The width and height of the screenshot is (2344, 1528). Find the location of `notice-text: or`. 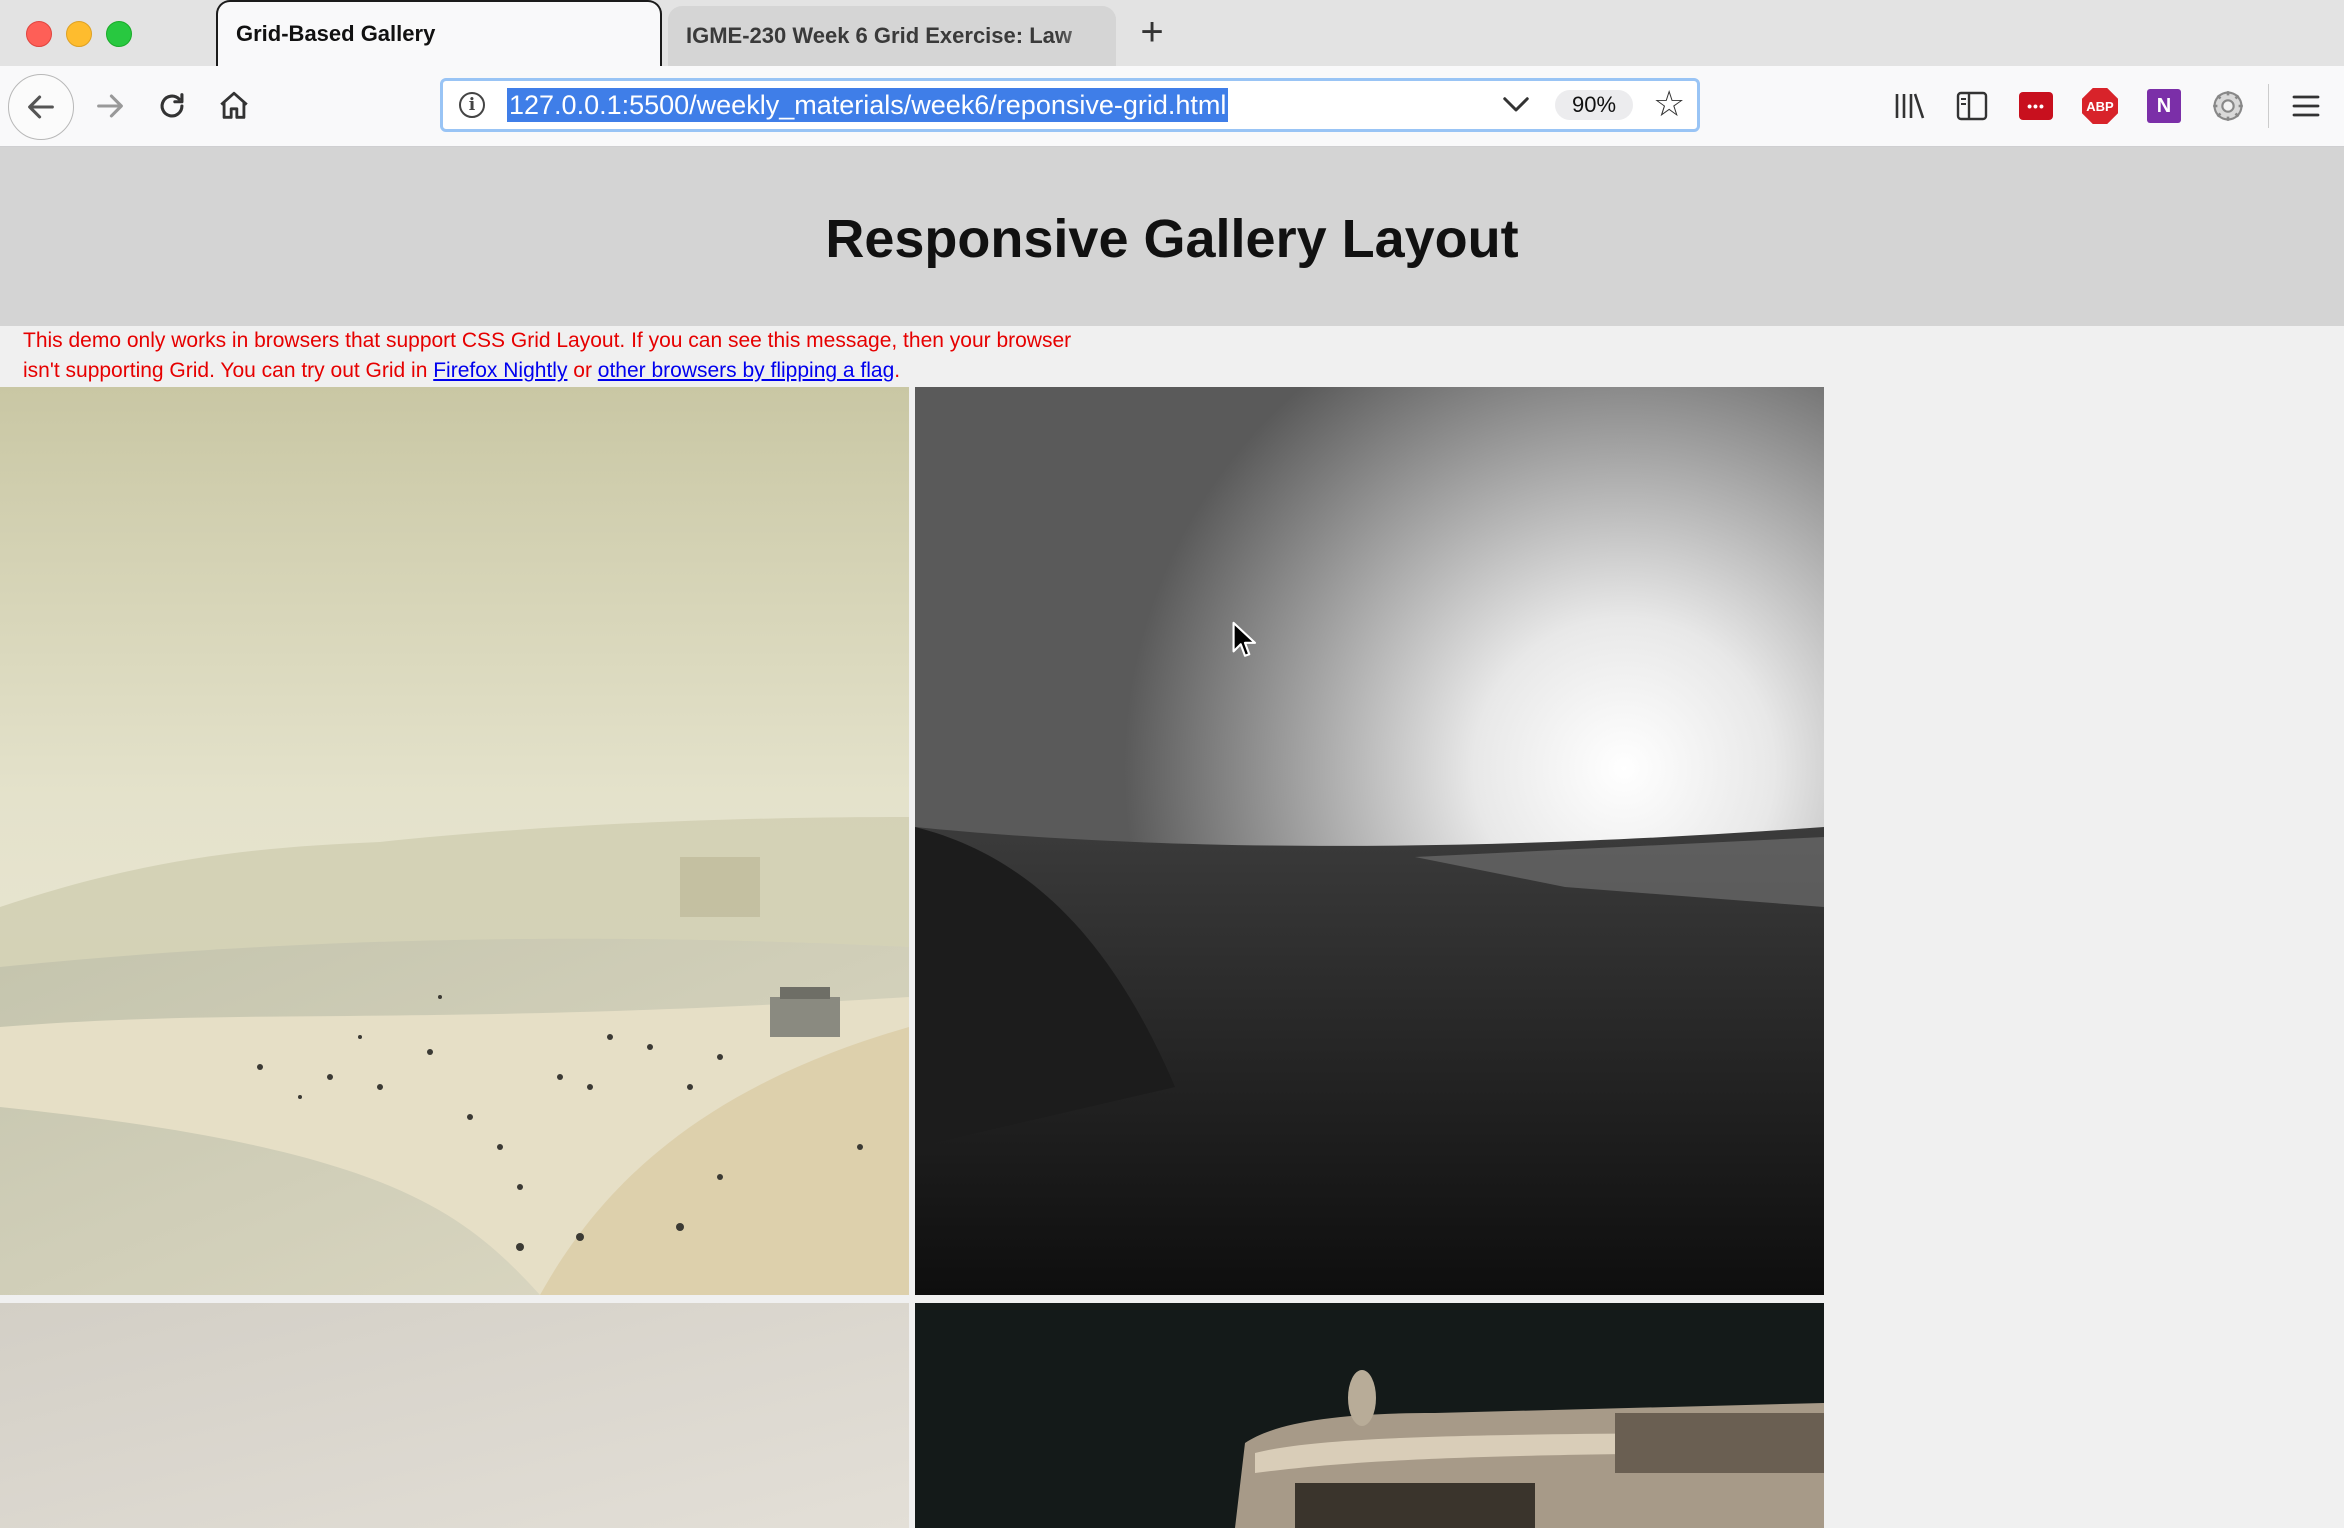

notice-text: or is located at coordinates (582, 370).